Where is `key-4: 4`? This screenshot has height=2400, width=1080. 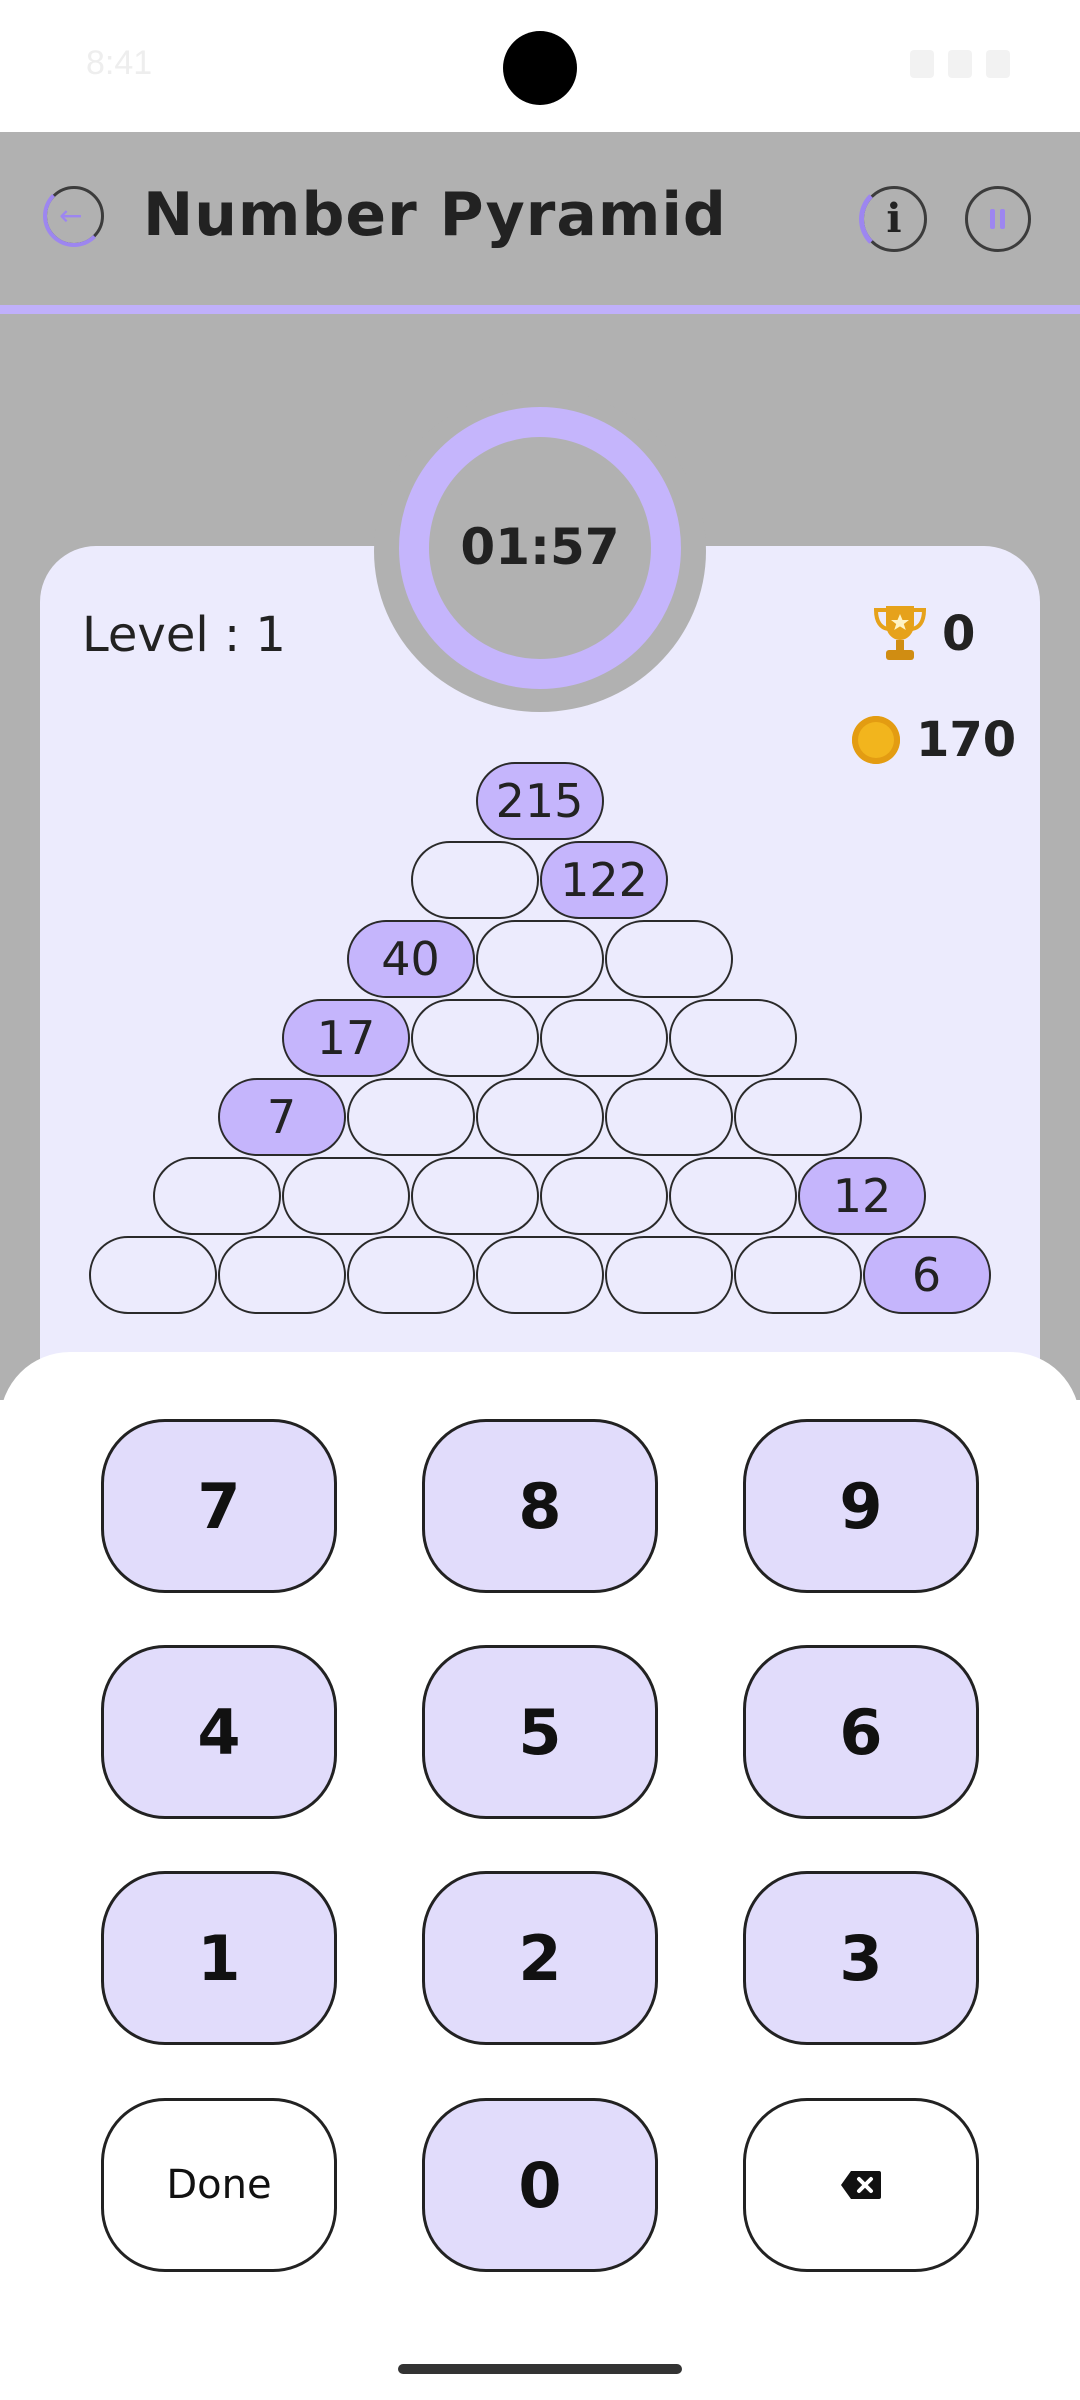
key-4: 4 is located at coordinates (219, 1732).